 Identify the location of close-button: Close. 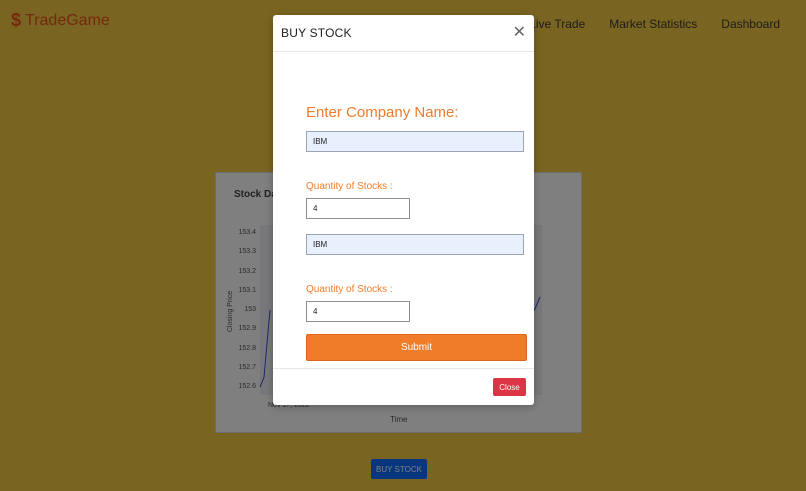
(509, 387).